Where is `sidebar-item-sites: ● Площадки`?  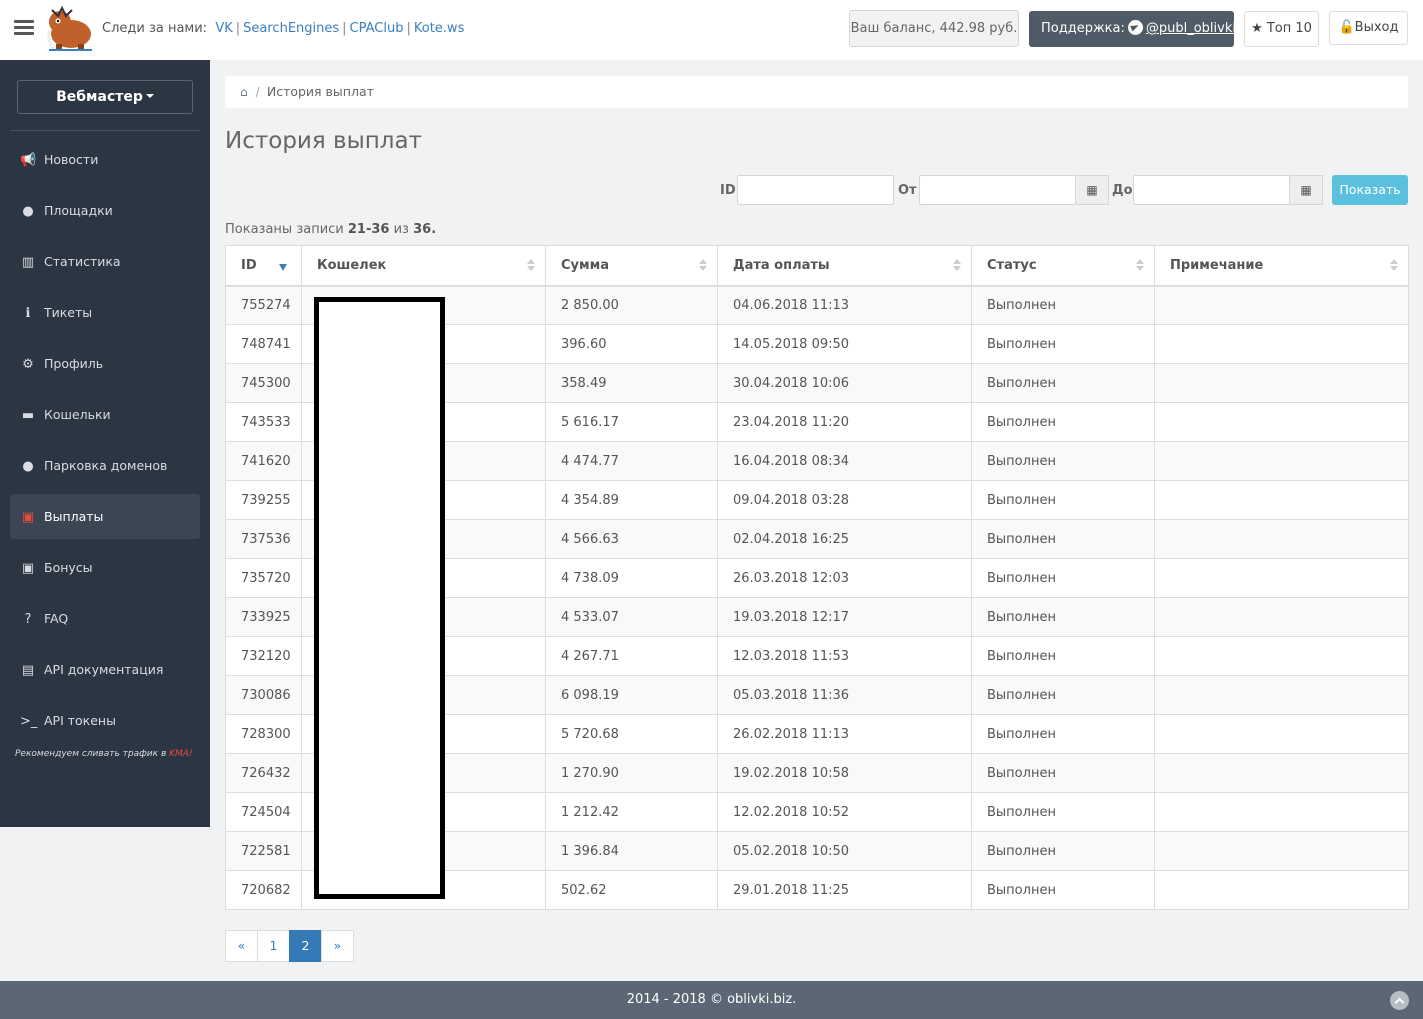 sidebar-item-sites: ● Площадки is located at coordinates (105, 210).